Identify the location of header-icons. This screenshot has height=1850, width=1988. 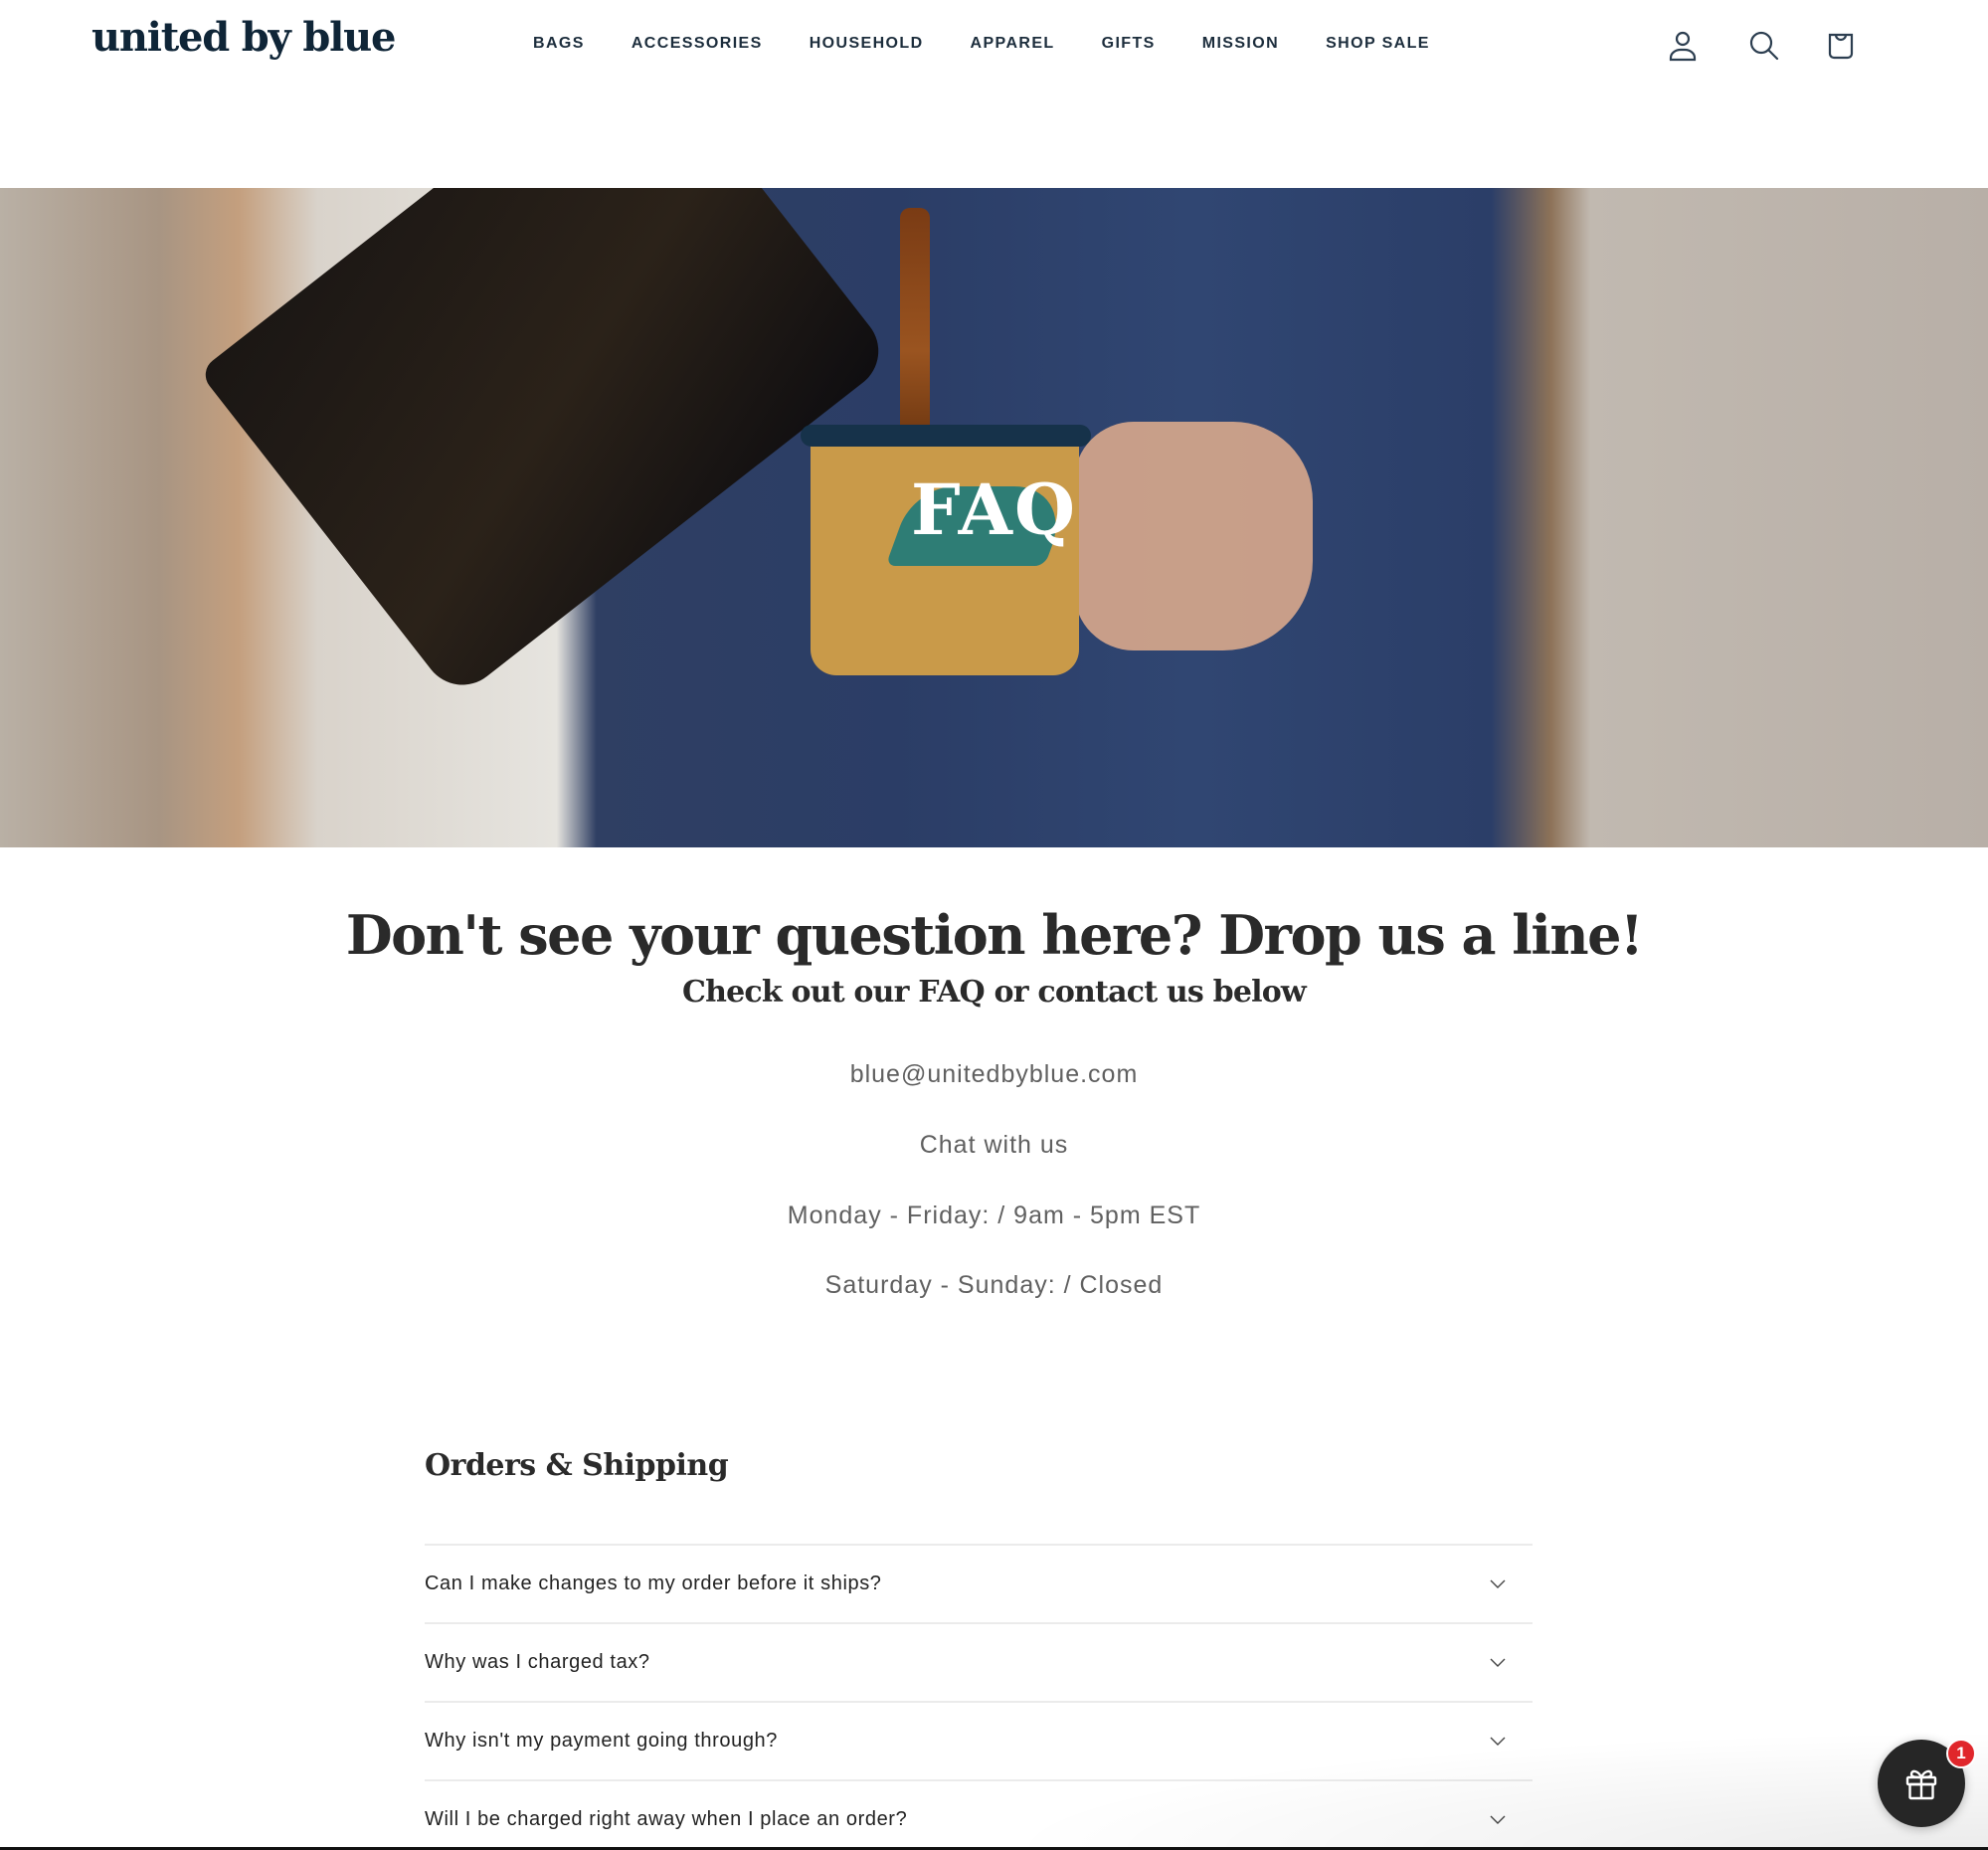
(1762, 46).